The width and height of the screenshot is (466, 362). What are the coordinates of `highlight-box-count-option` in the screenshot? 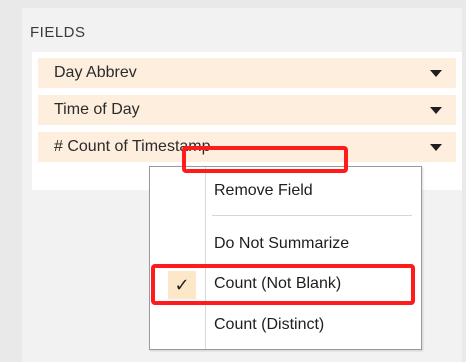 It's located at (283, 284).